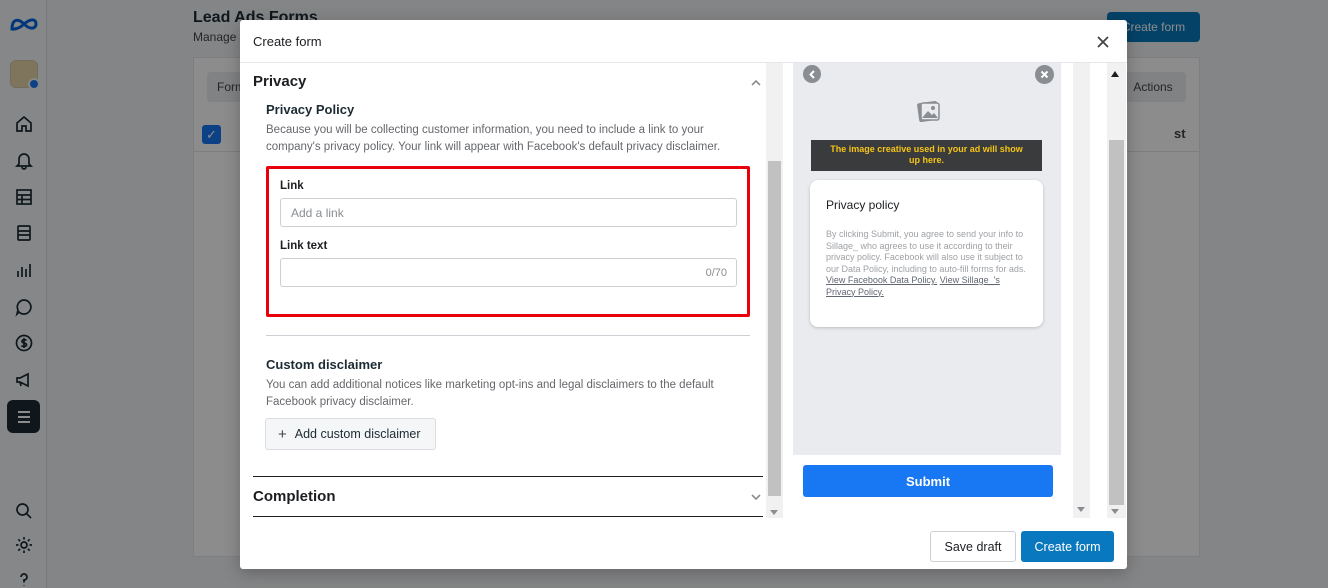  Describe the element at coordinates (304, 246) in the screenshot. I see `link-text-label: Link text` at that location.